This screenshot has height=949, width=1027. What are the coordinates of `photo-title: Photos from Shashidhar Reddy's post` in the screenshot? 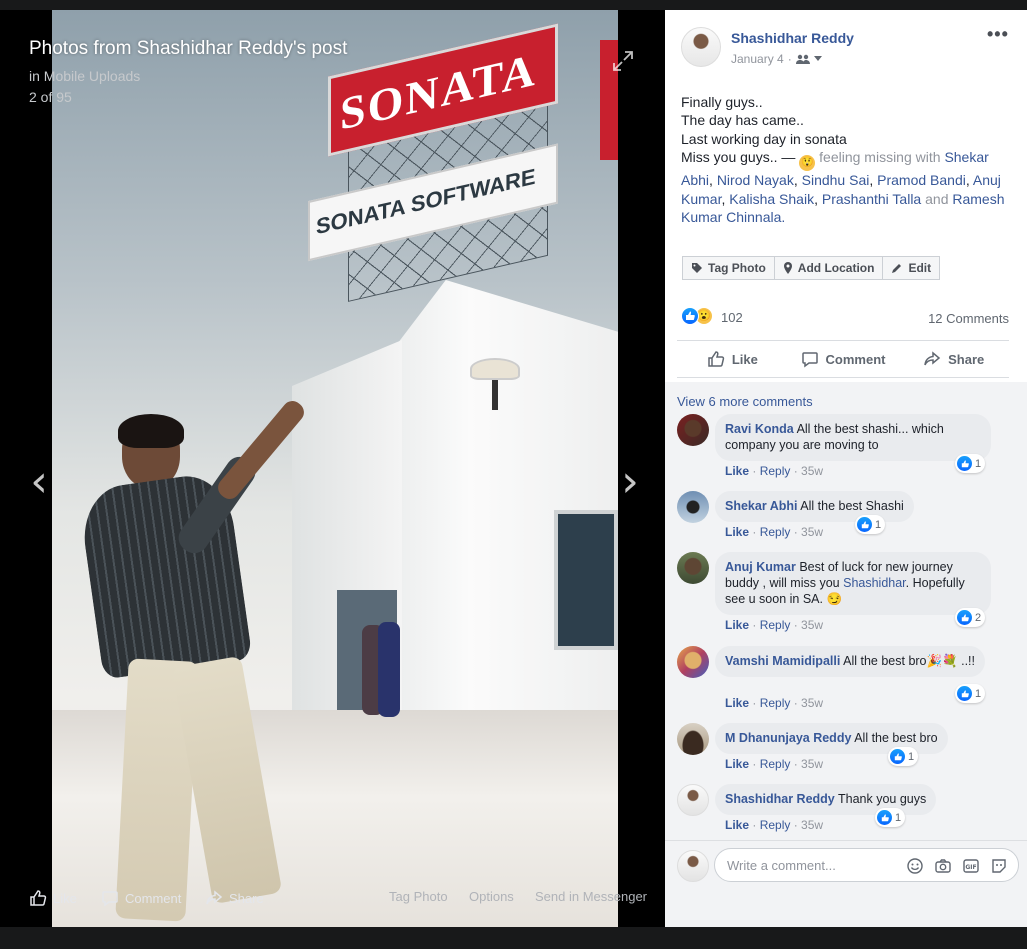 It's located at (188, 48).